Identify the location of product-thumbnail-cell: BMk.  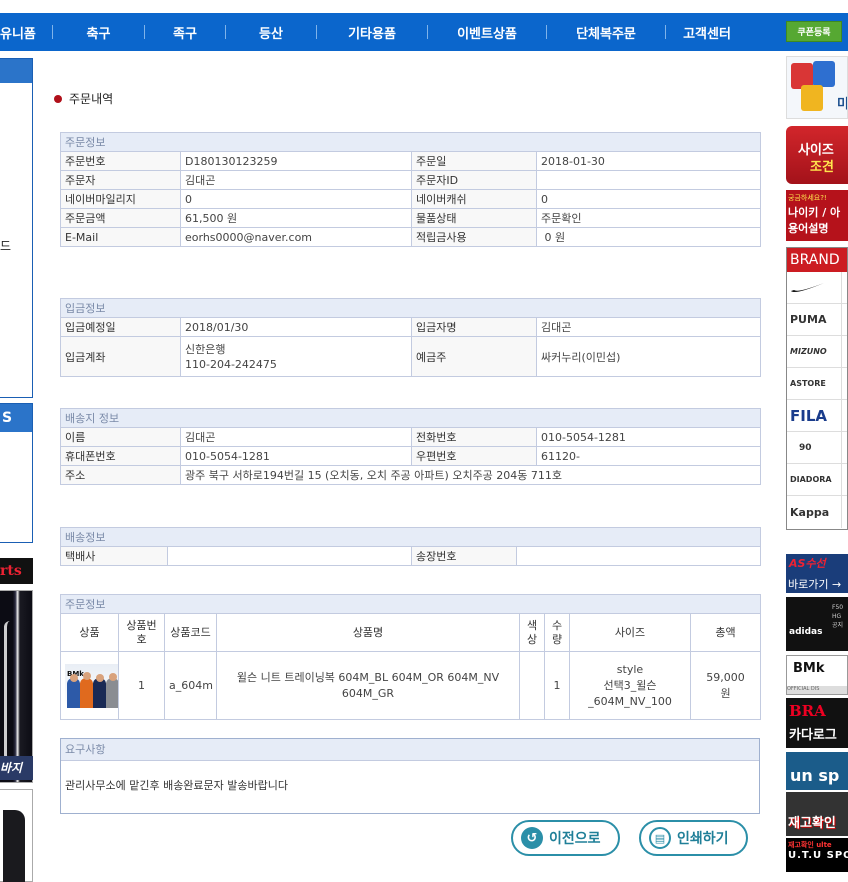
(89, 685).